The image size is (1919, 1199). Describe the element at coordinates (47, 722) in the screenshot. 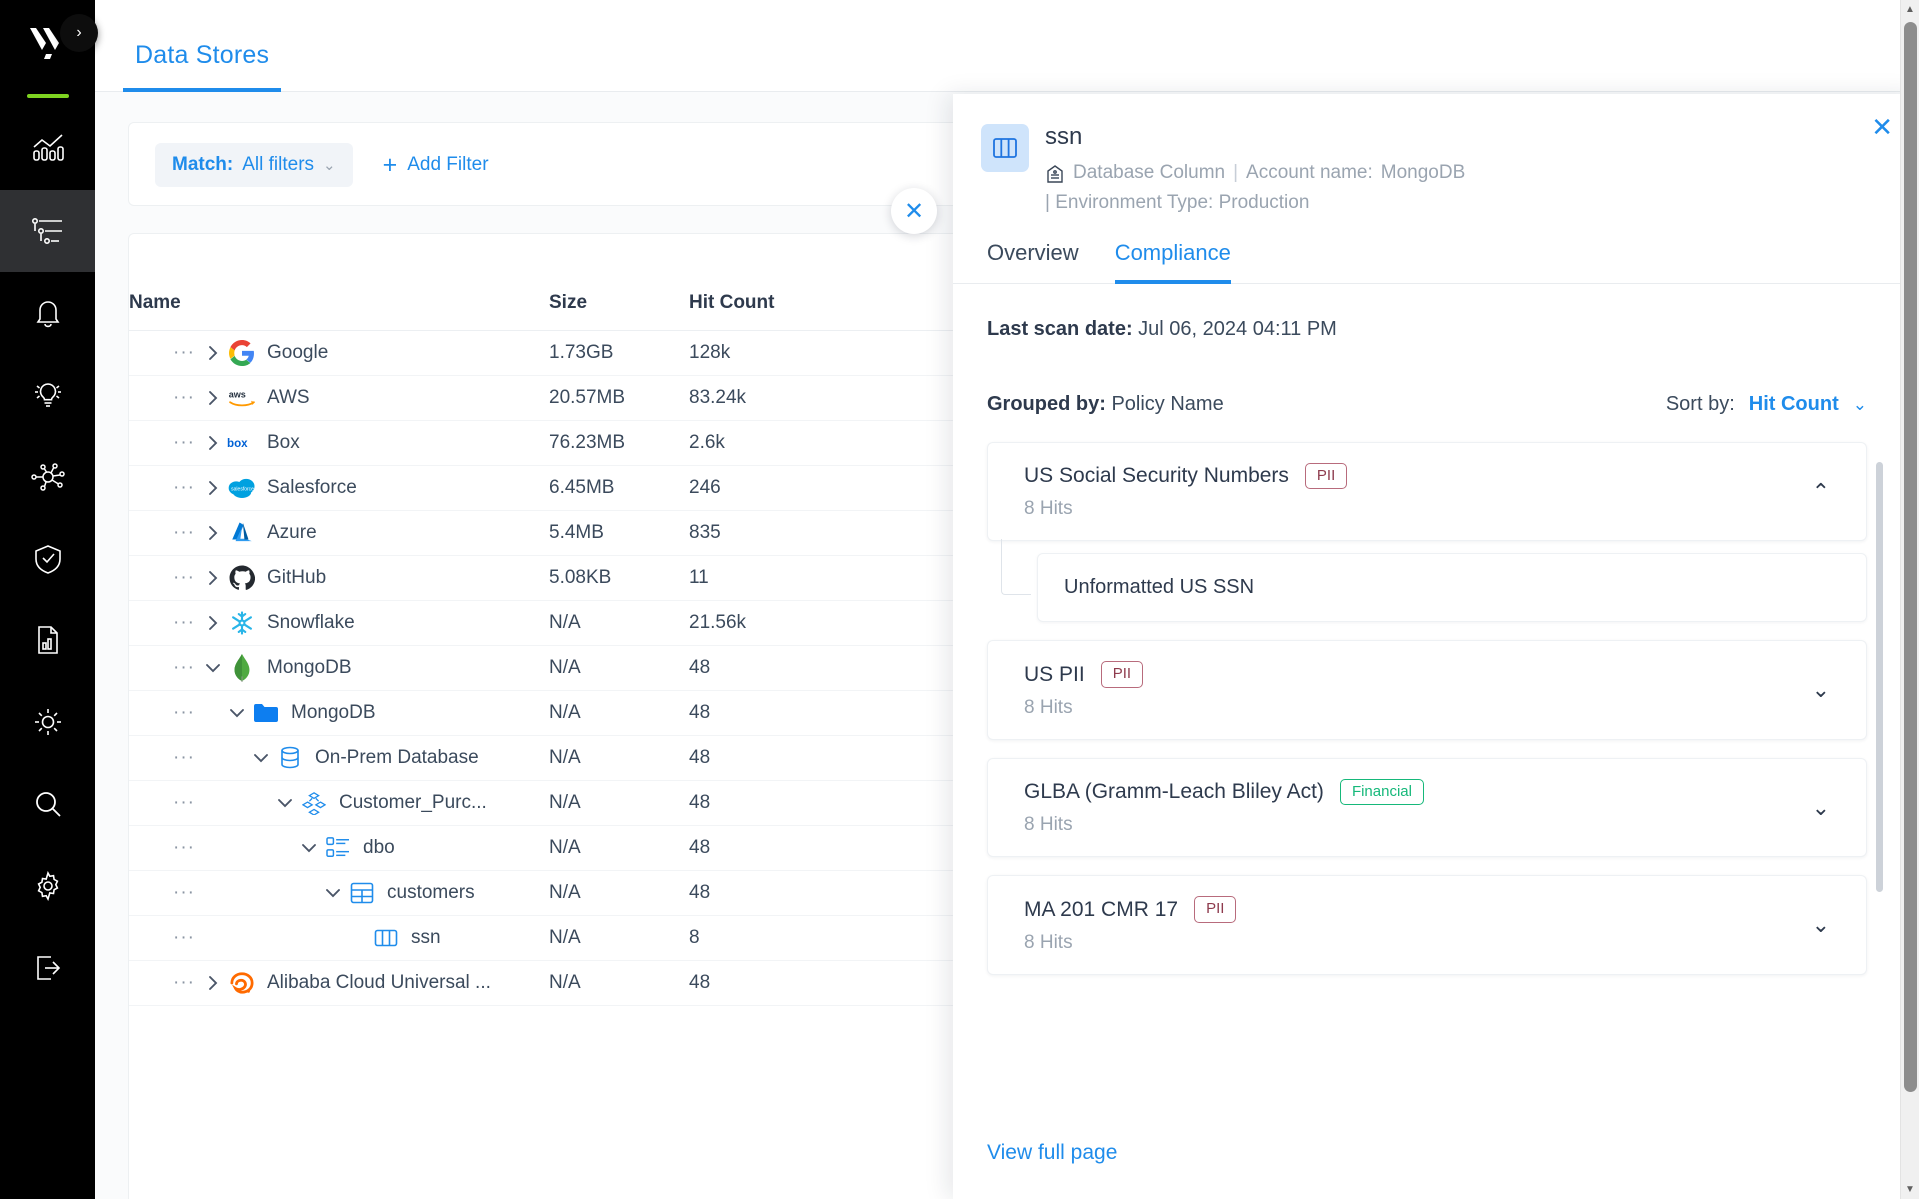

I see `sidebar-item-automation` at that location.